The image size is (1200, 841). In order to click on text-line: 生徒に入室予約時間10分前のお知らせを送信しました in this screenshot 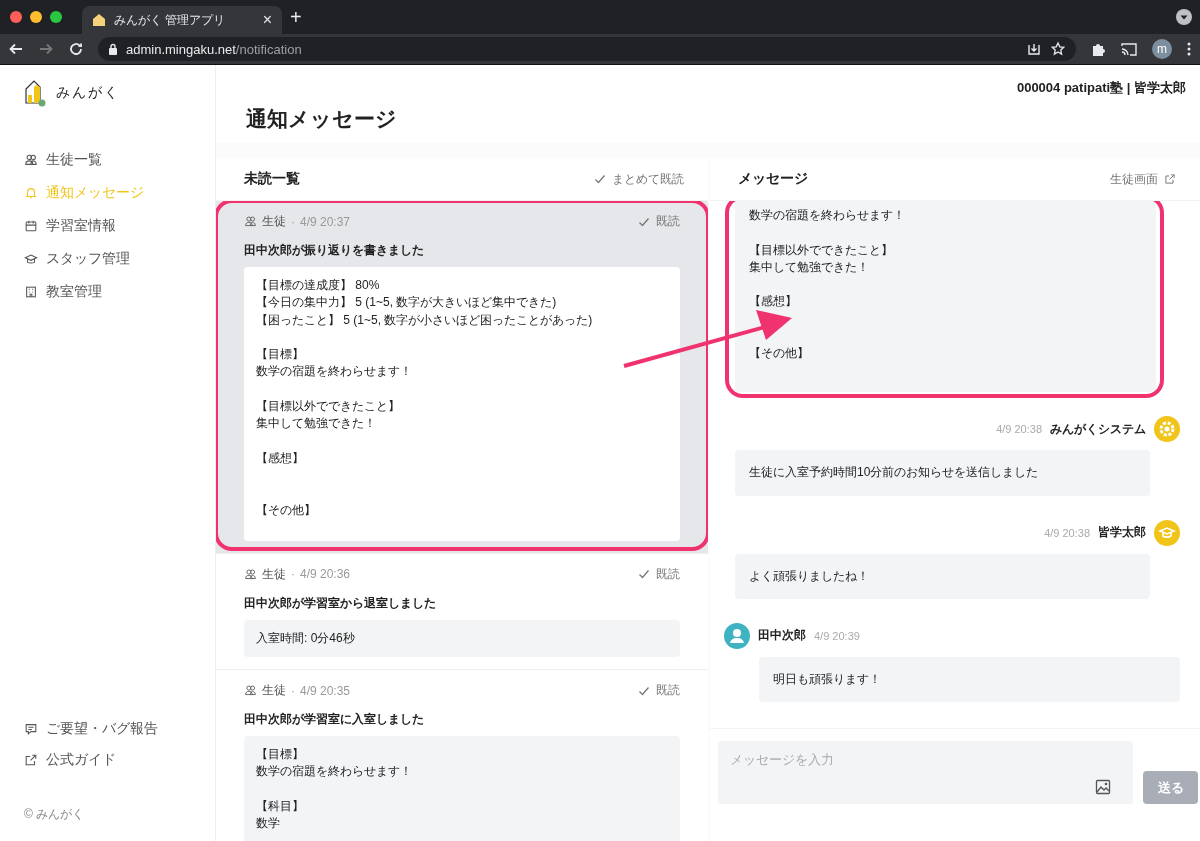, I will do `click(894, 473)`.